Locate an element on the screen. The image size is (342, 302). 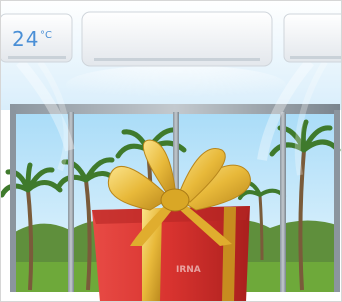
ac-temperature-display: 24 is located at coordinates (25, 39).